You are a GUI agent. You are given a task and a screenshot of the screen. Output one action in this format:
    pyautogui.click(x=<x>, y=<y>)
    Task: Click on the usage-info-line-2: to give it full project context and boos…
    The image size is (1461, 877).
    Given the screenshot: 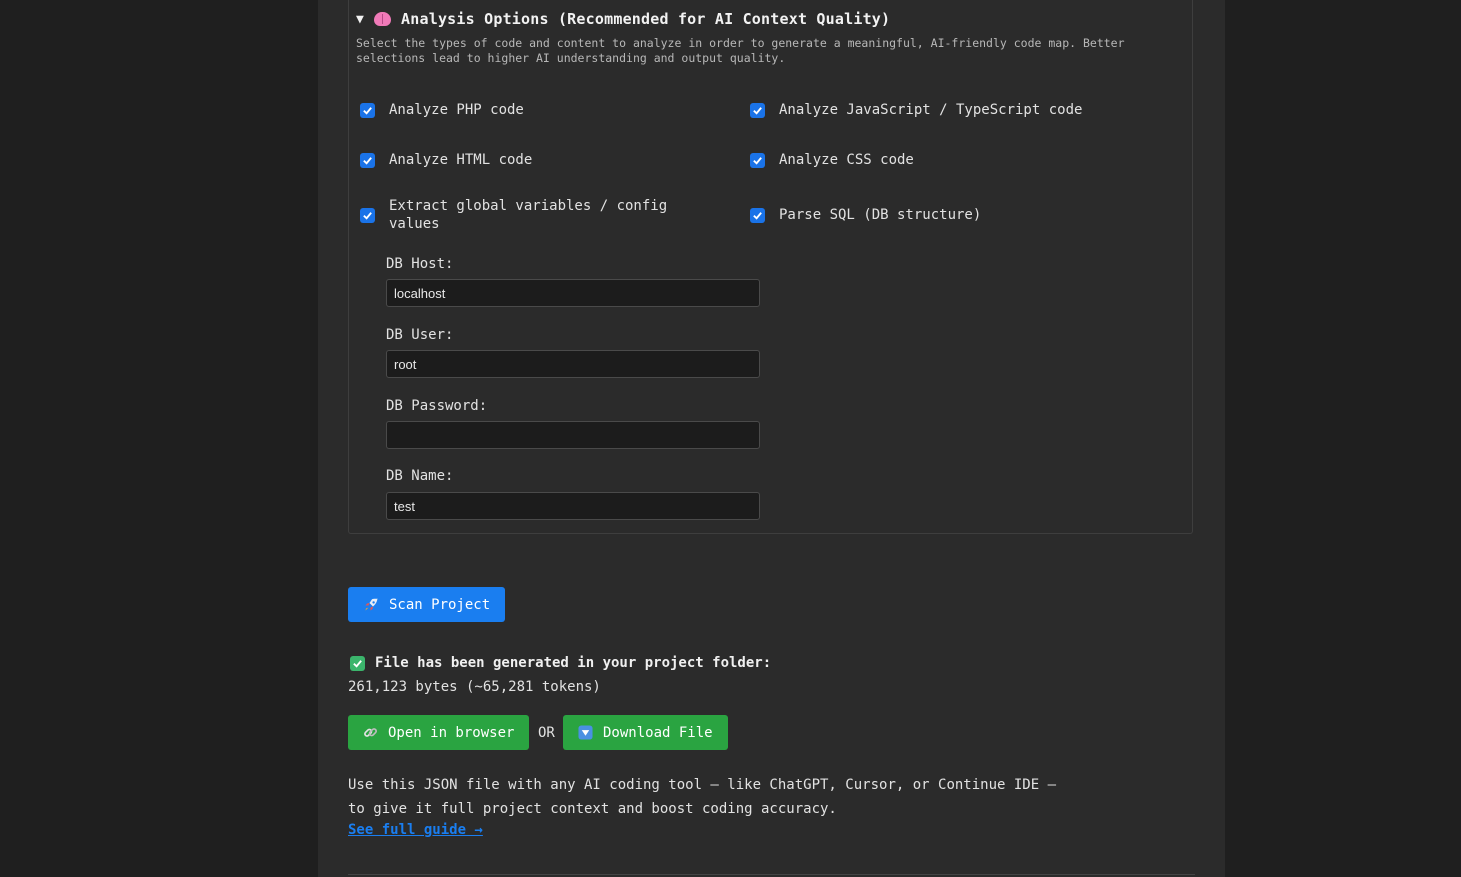 What is the action you would take?
    pyautogui.click(x=592, y=809)
    